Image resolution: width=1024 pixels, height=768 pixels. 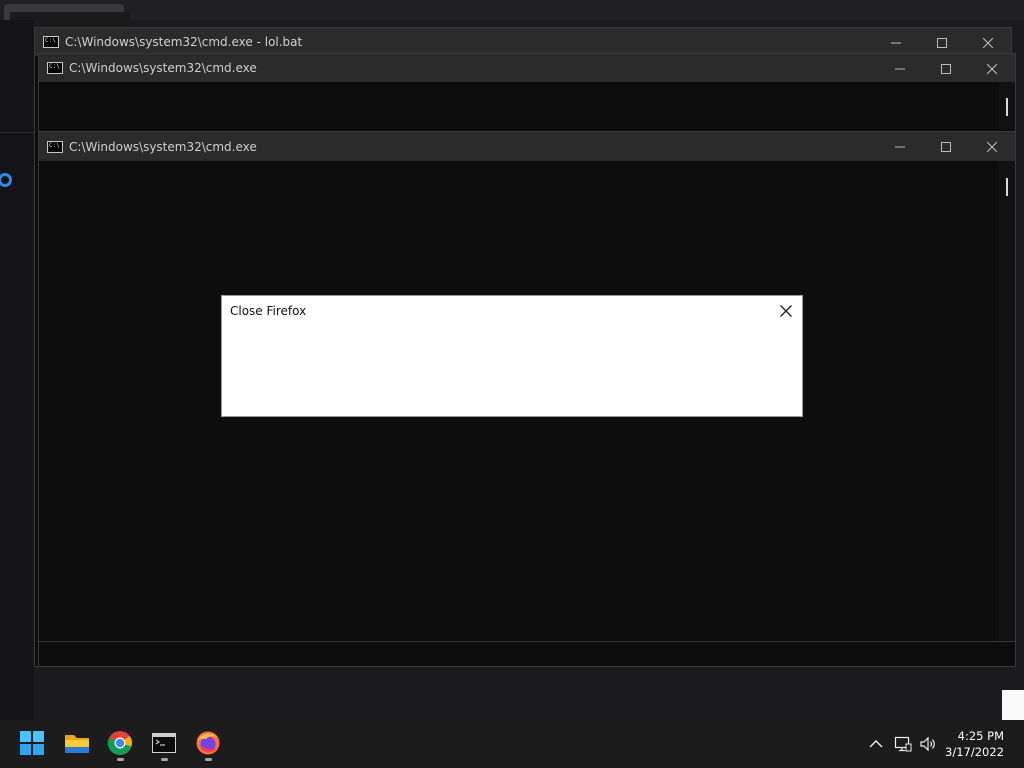 I want to click on taskbar: 4:25 PM 3/17/2022, so click(x=512, y=744).